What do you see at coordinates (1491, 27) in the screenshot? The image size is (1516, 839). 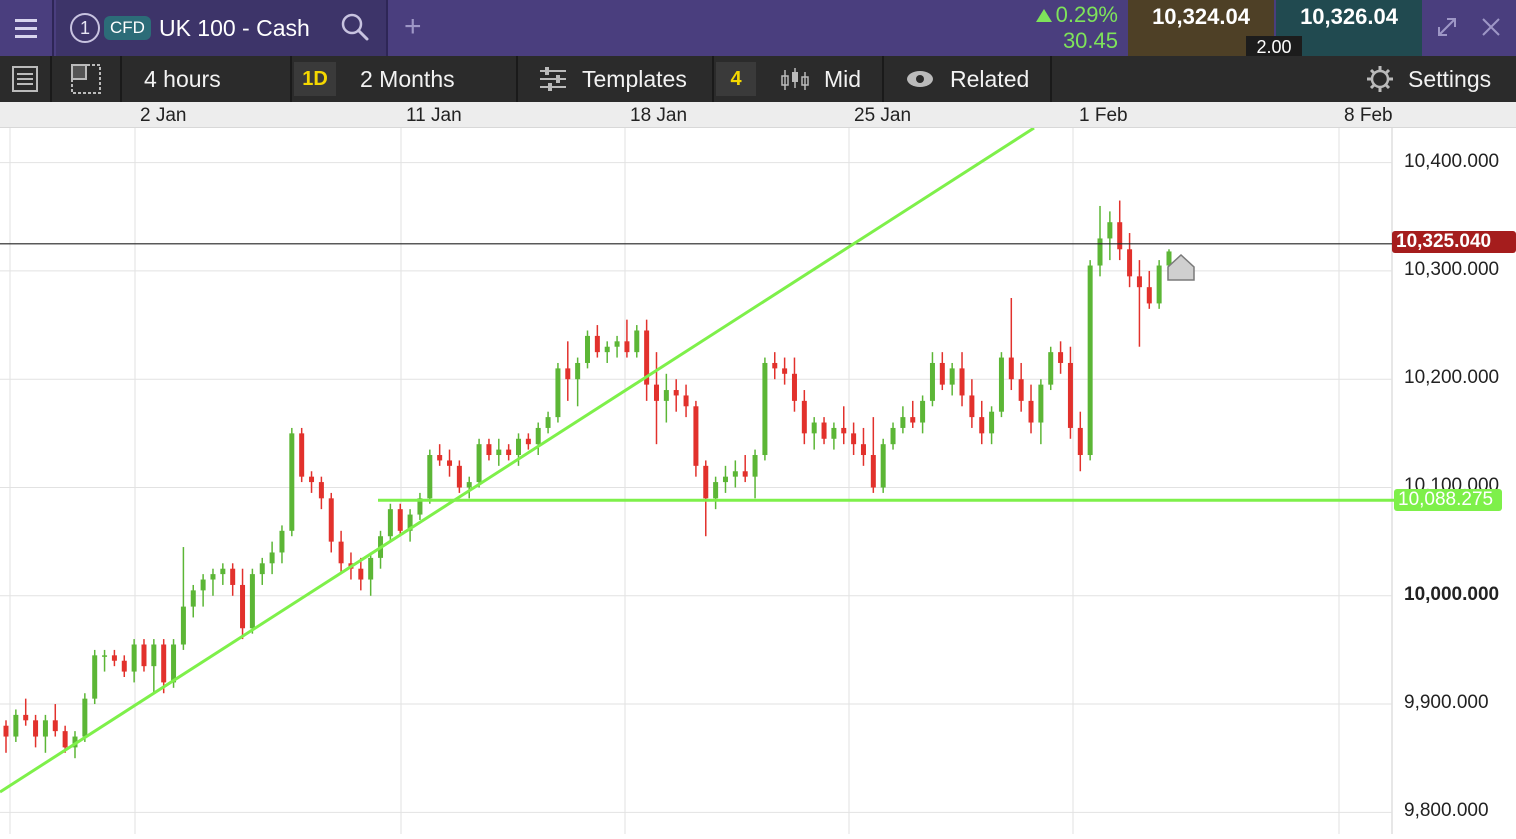 I see `close-icon` at bounding box center [1491, 27].